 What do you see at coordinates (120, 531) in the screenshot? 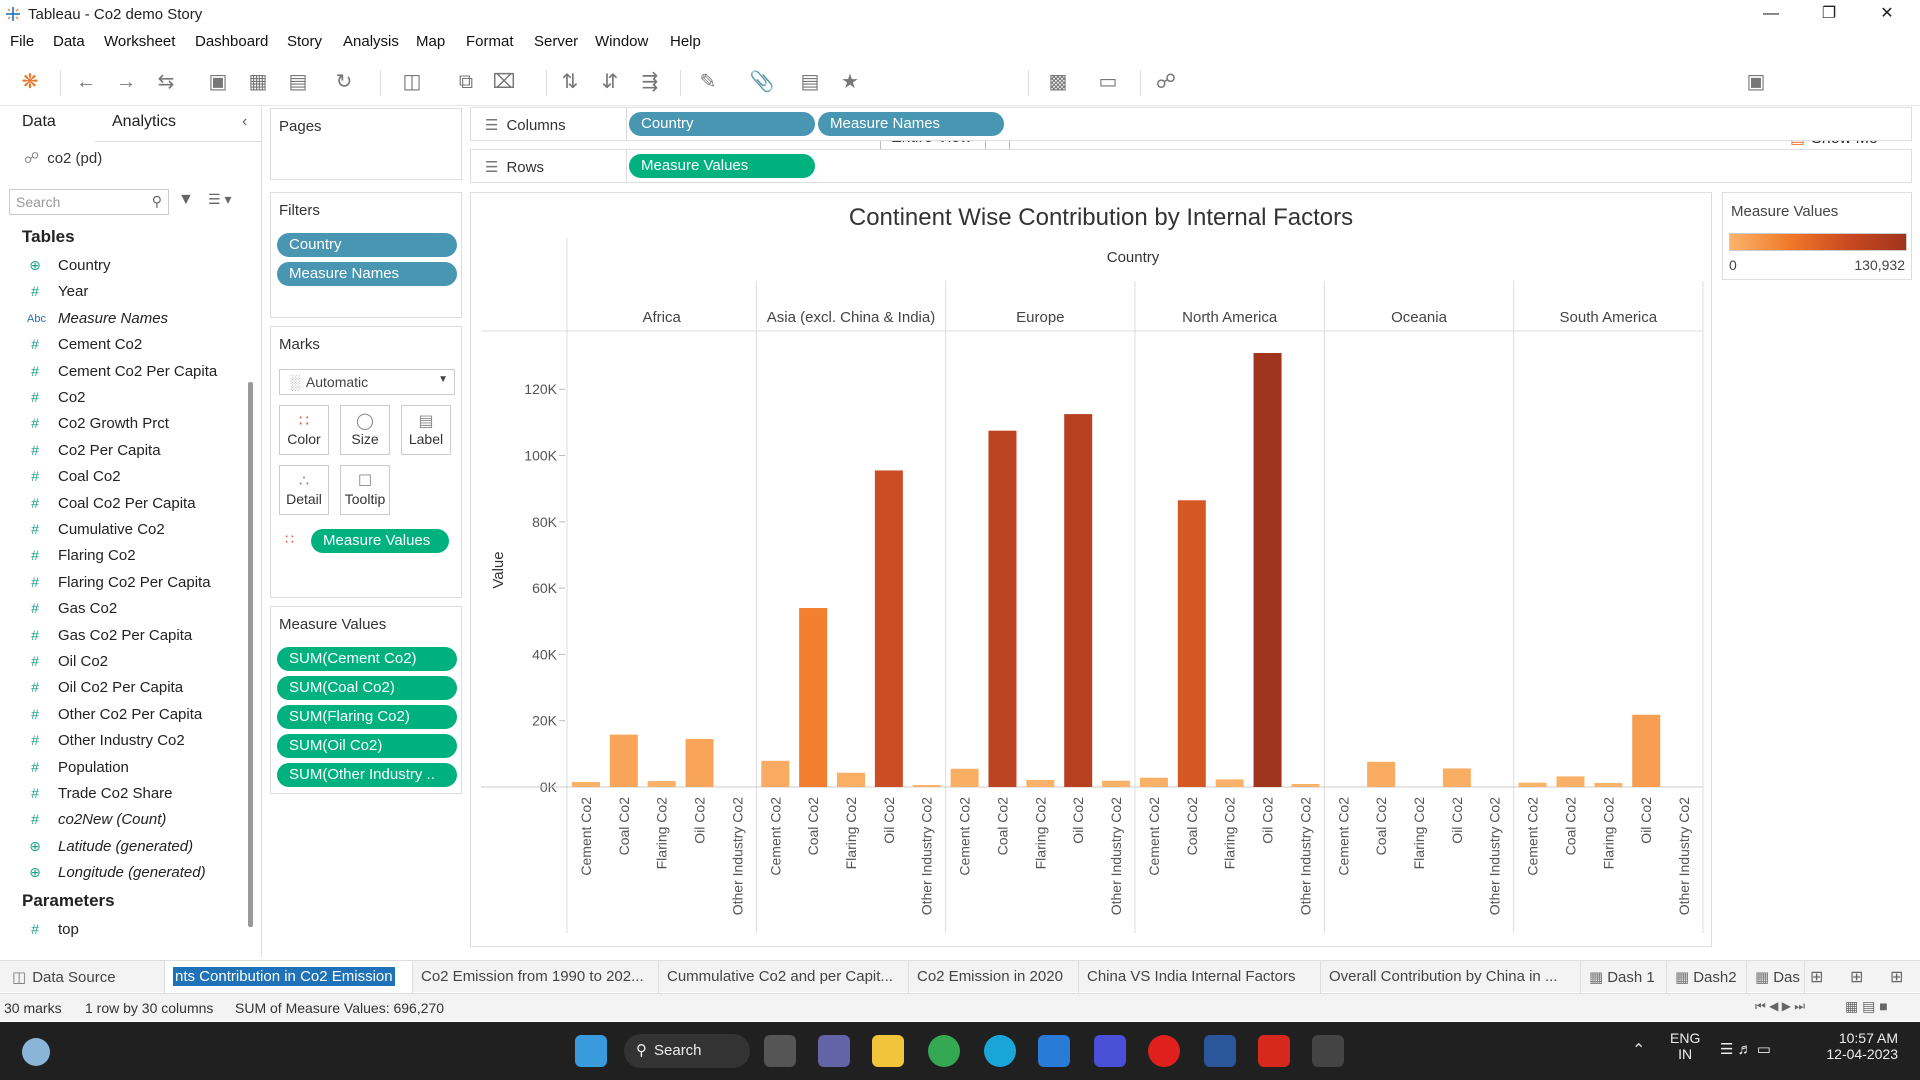
I see `field-item: # Cumulative Co2` at bounding box center [120, 531].